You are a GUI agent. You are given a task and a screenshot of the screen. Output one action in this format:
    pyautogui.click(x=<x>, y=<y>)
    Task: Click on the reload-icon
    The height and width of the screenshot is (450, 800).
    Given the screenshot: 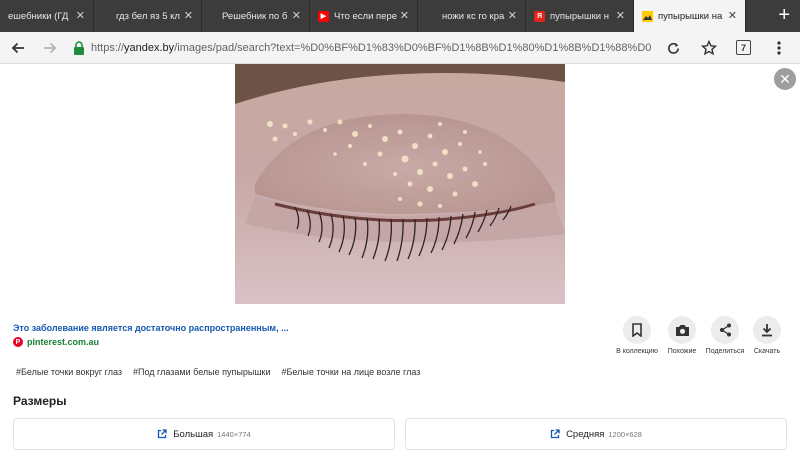 What is the action you would take?
    pyautogui.click(x=673, y=48)
    